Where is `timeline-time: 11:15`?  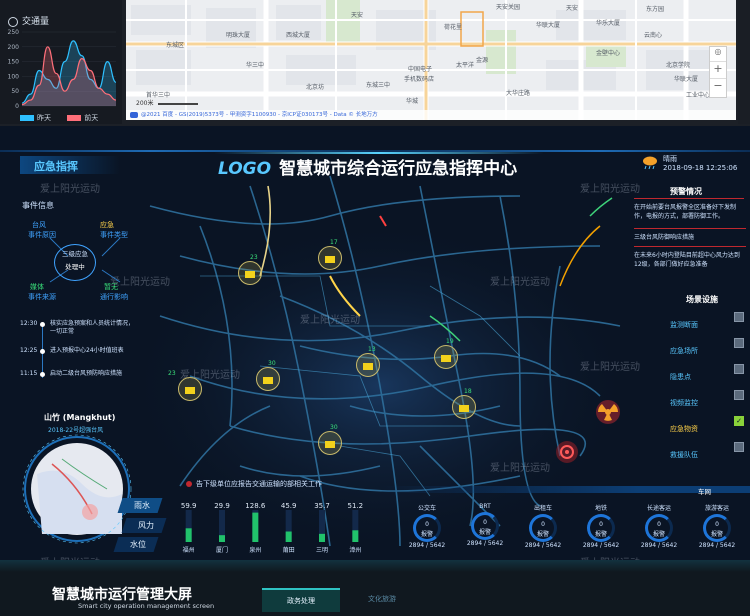 timeline-time: 11:15 is located at coordinates (29, 373).